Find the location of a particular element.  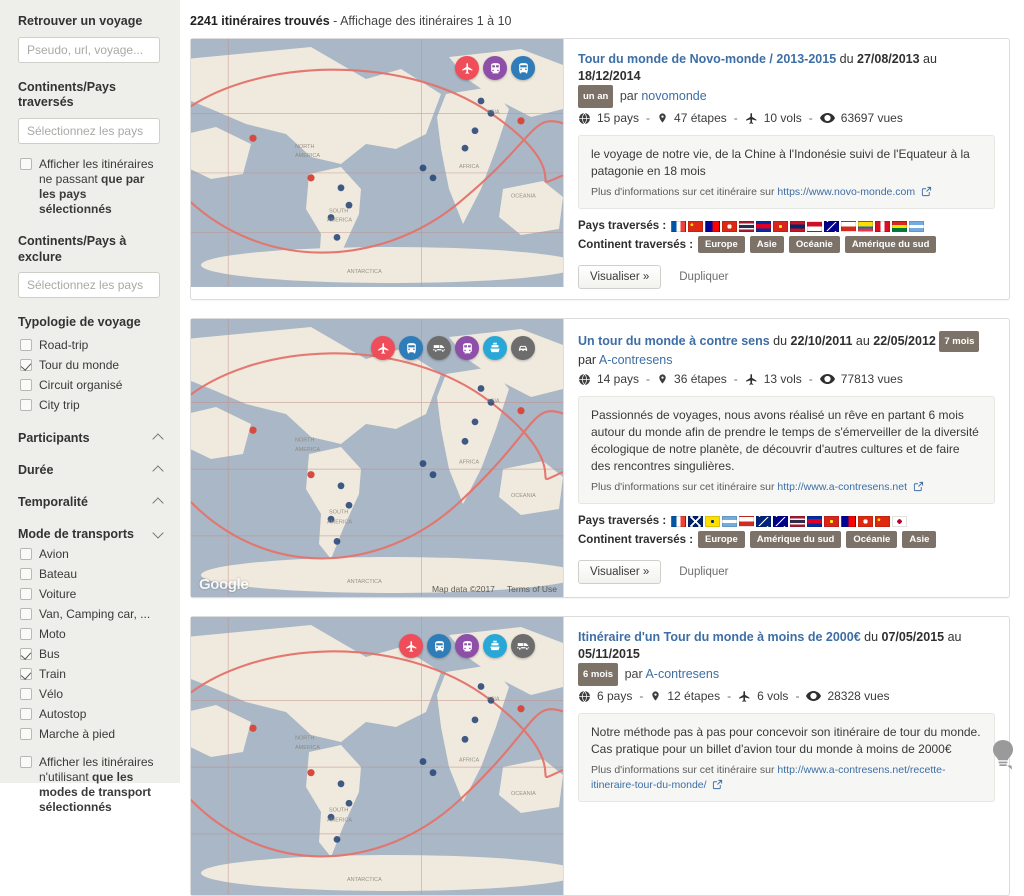

itinerary-external-link: https://www.novo-monde.com is located at coordinates (846, 192).